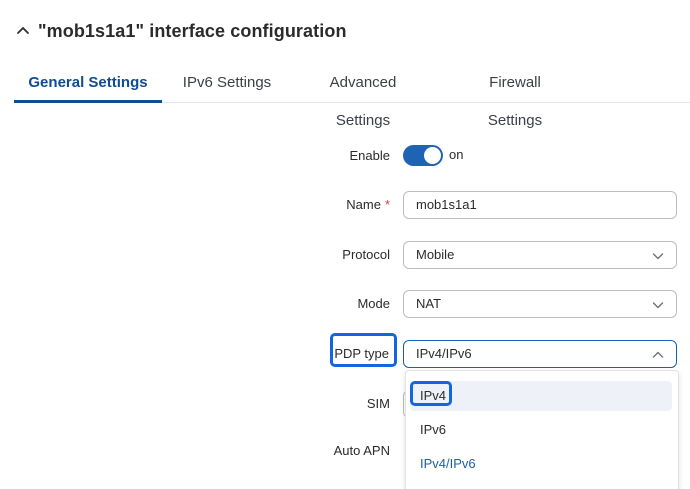 This screenshot has height=489, width=690. I want to click on protocol-select-value: Mobile, so click(435, 254).